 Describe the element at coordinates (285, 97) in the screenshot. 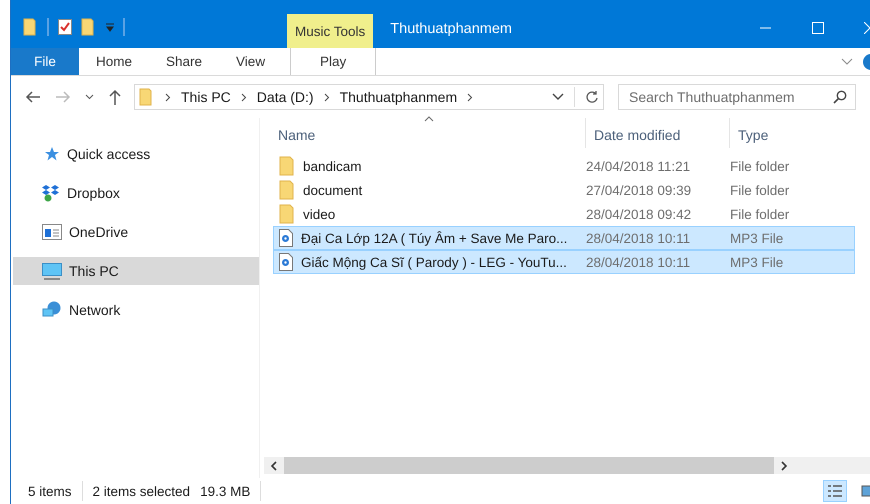

I see `breadcrumb: Data (D:)` at that location.